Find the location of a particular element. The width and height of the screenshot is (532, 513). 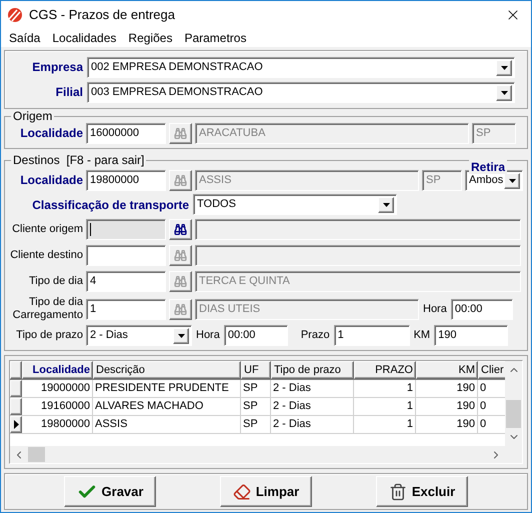

column-header: UF is located at coordinates (256, 370).